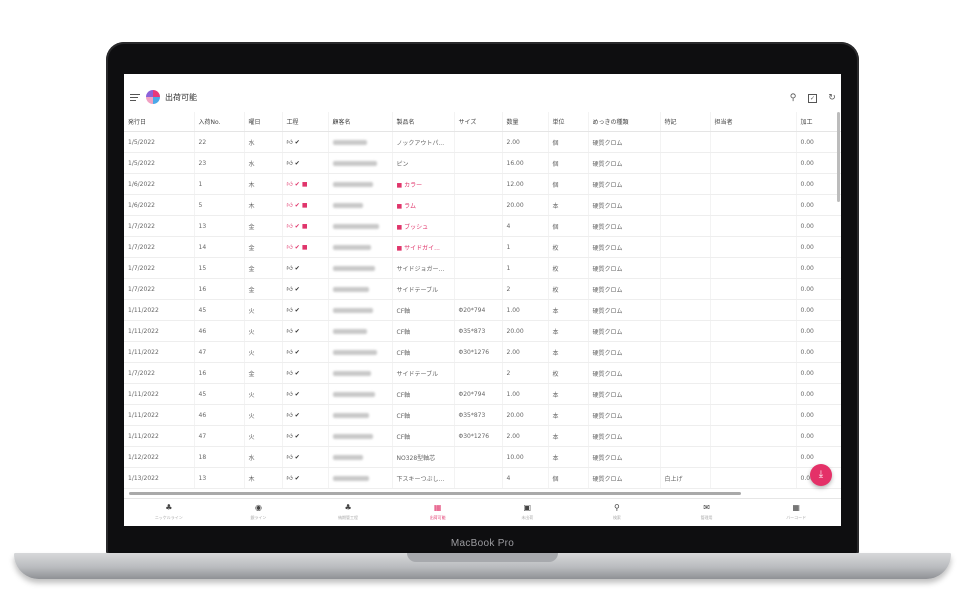 Image resolution: width=965 pixels, height=597 pixels. I want to click on vertical-scrollbar, so click(838, 157).